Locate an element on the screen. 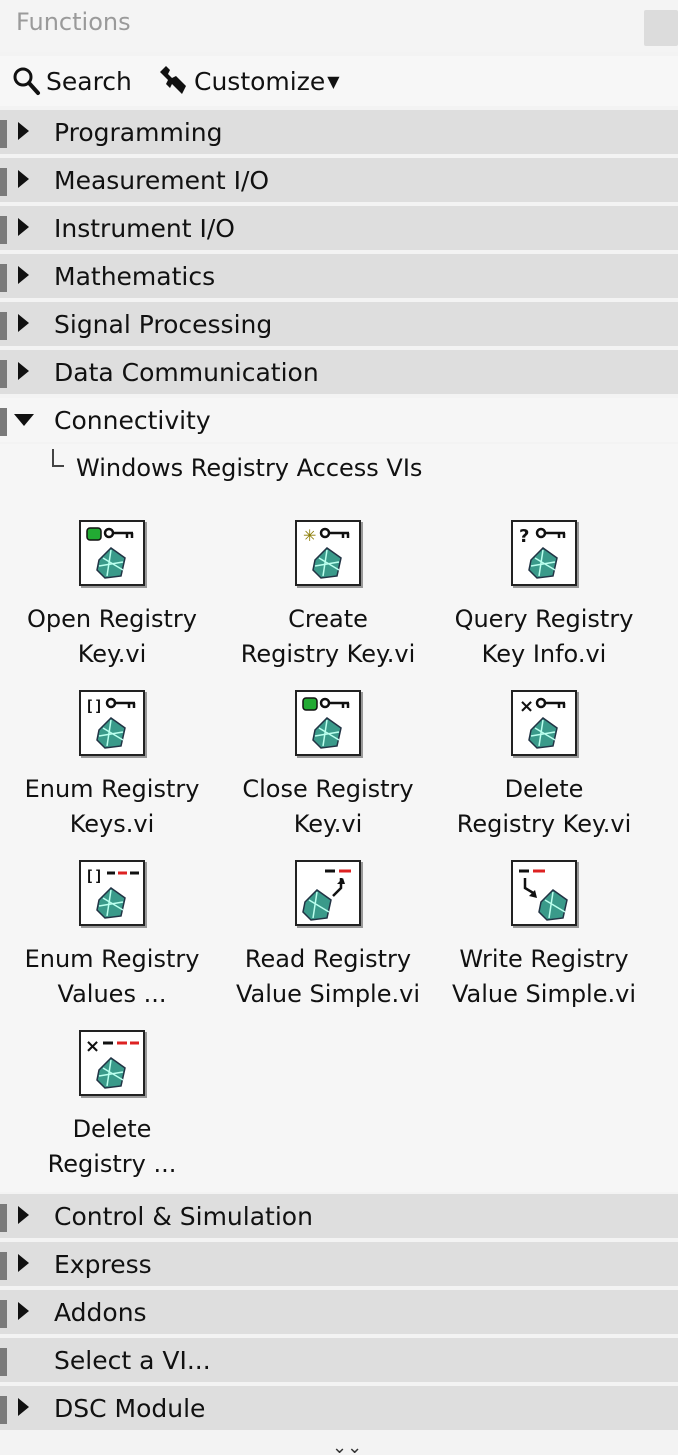 This screenshot has height=1455, width=678. vi-open-registry-key: Open Registry Key.vi is located at coordinates (112, 605).